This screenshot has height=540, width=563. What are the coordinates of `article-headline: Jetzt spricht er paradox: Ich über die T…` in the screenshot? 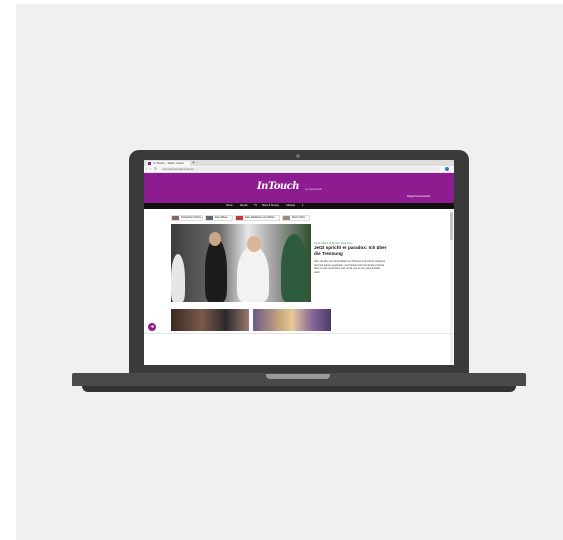 It's located at (354, 251).